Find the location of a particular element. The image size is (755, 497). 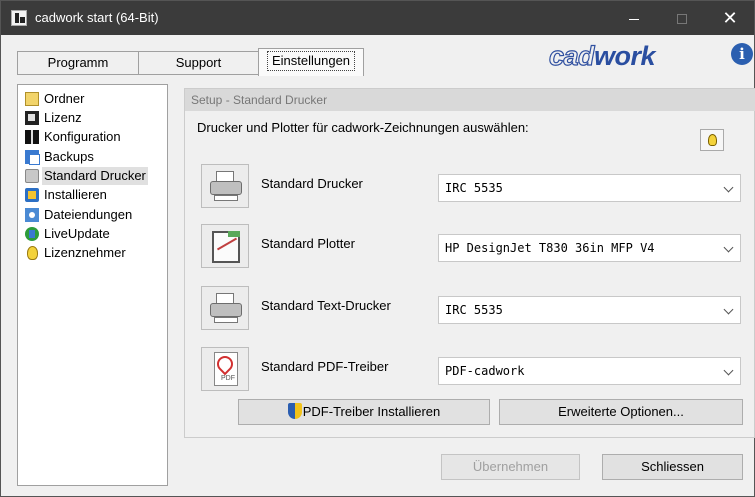

file-extension-icon is located at coordinates (32, 215).